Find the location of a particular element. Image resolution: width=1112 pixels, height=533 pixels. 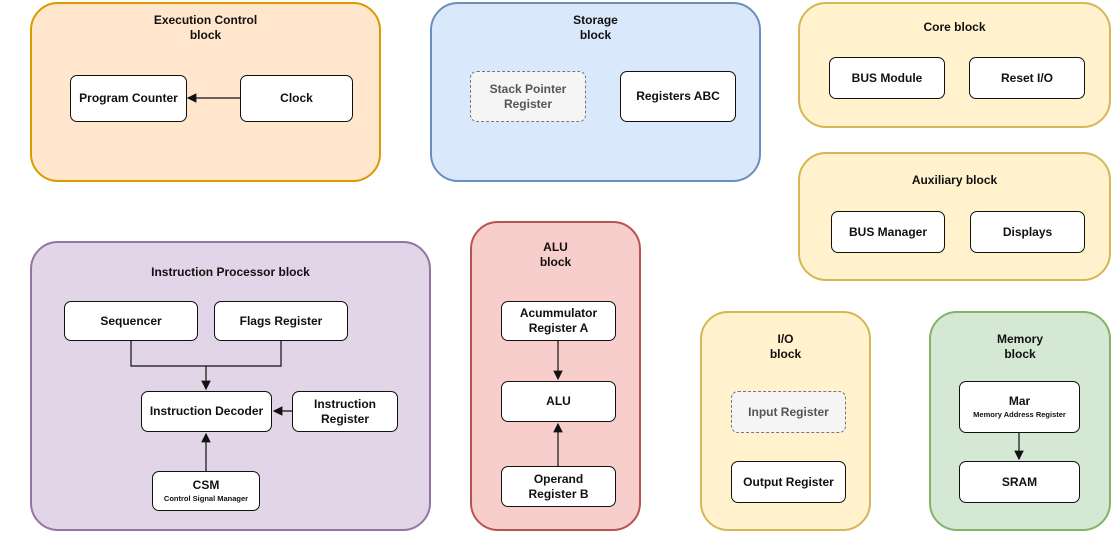

mar-node: Mar Memory Address Register is located at coordinates (1019, 407).